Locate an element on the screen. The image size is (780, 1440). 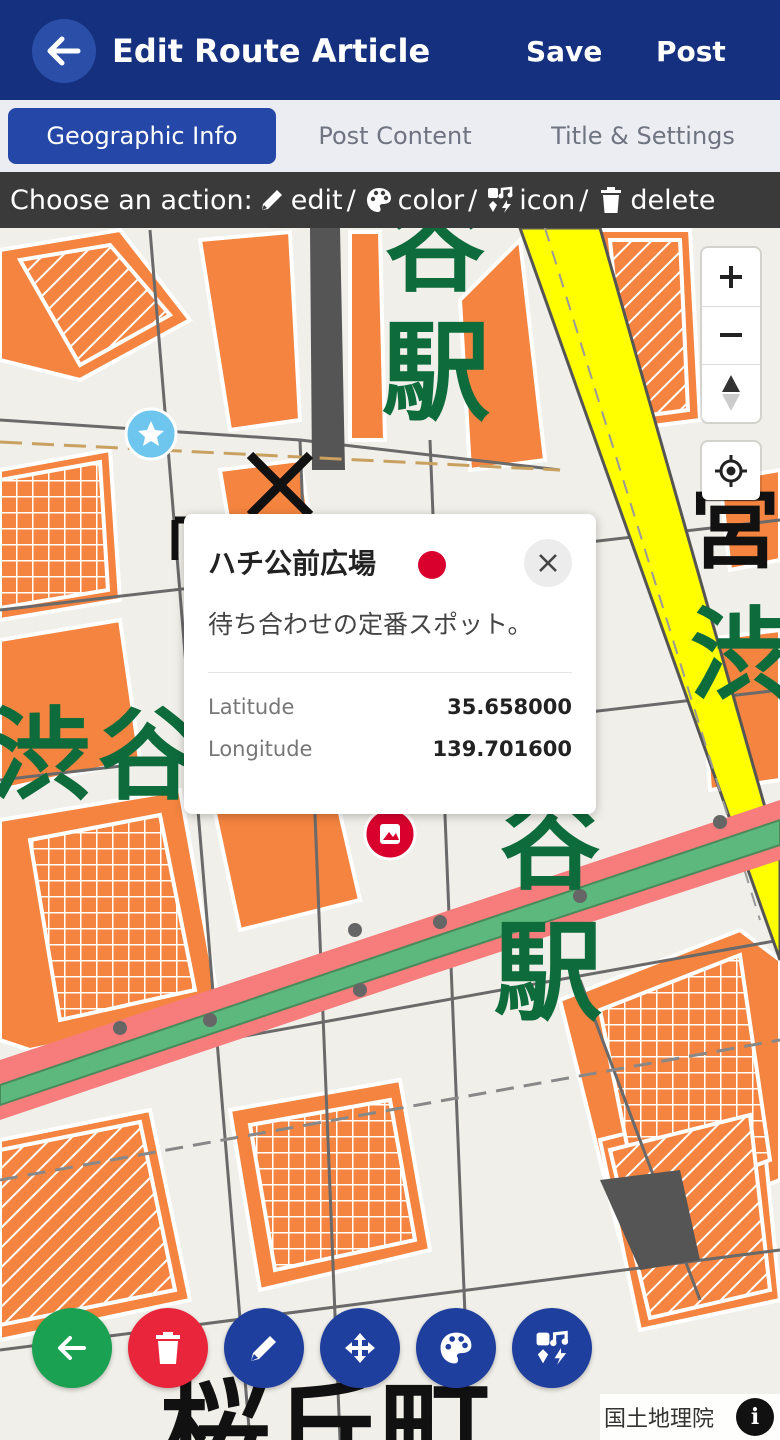
hint-edit: edit is located at coordinates (316, 200).